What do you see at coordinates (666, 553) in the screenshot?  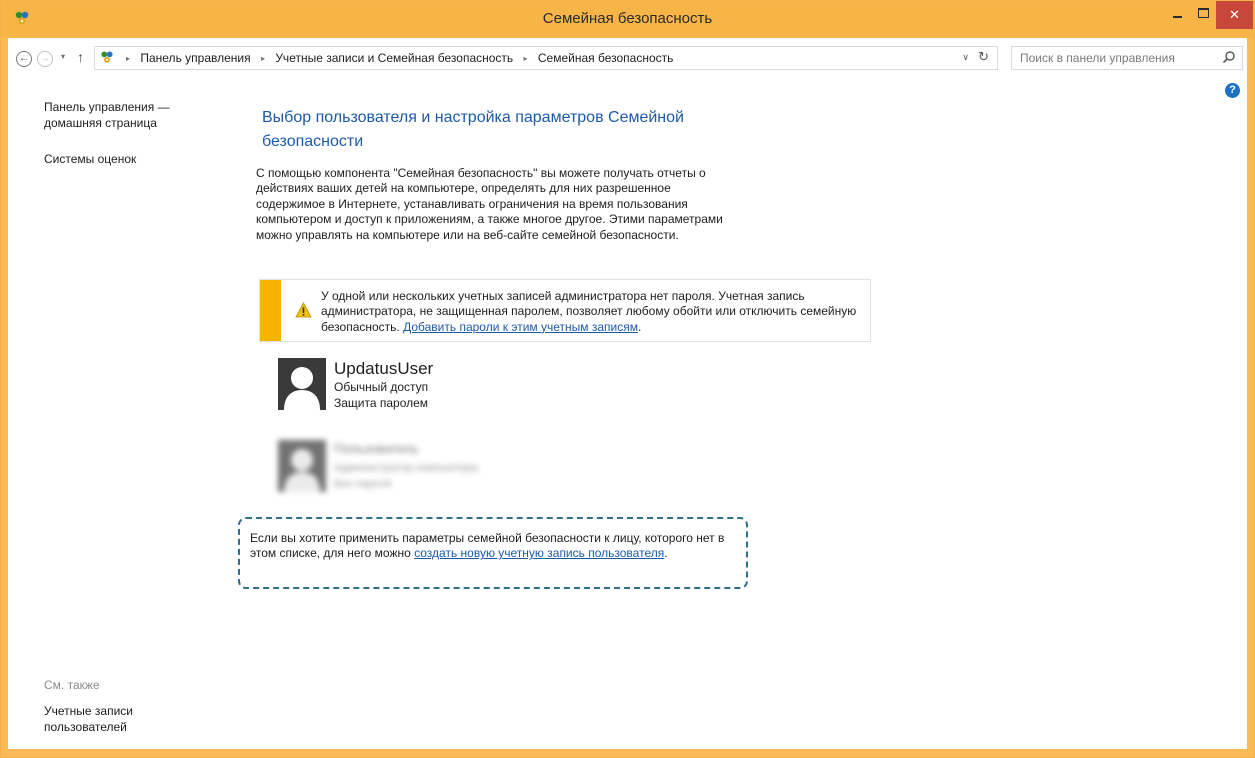 I see `hint-trailing: .` at bounding box center [666, 553].